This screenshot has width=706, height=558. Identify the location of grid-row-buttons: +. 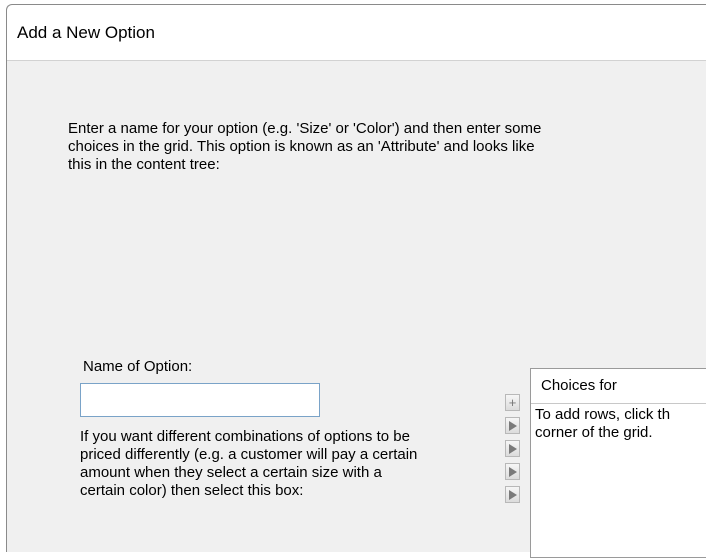
(513, 451).